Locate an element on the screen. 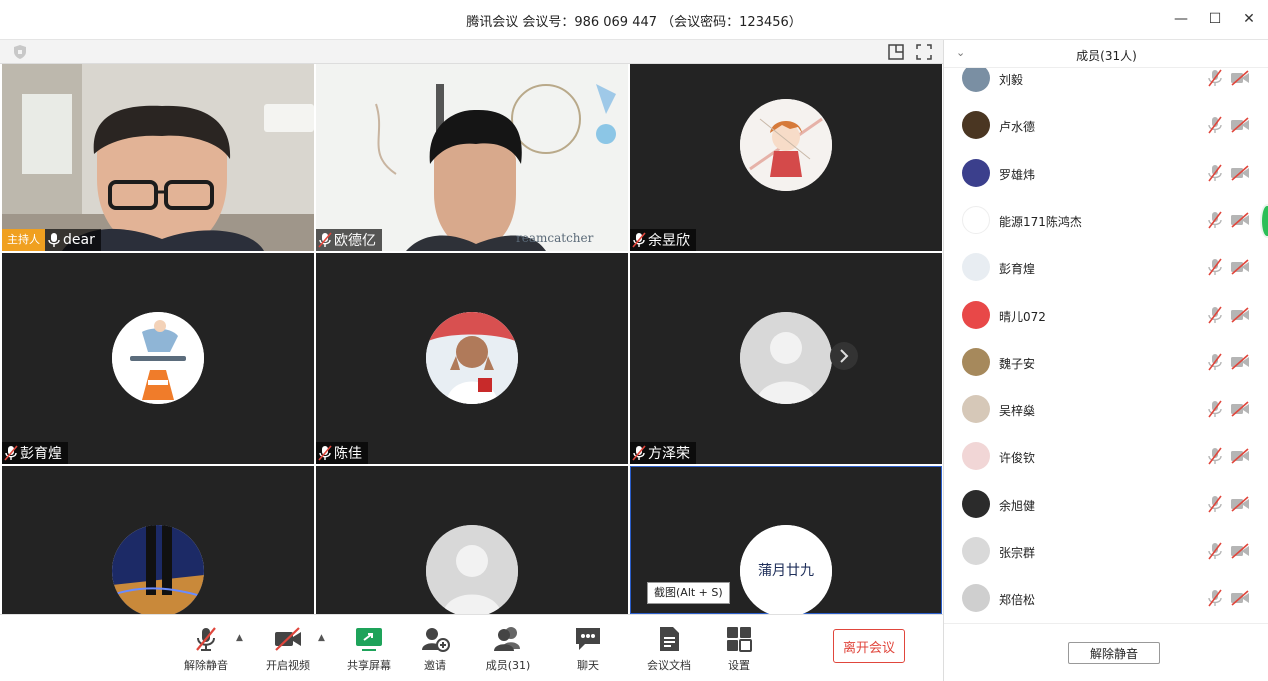  football-player-icon is located at coordinates (472, 358).